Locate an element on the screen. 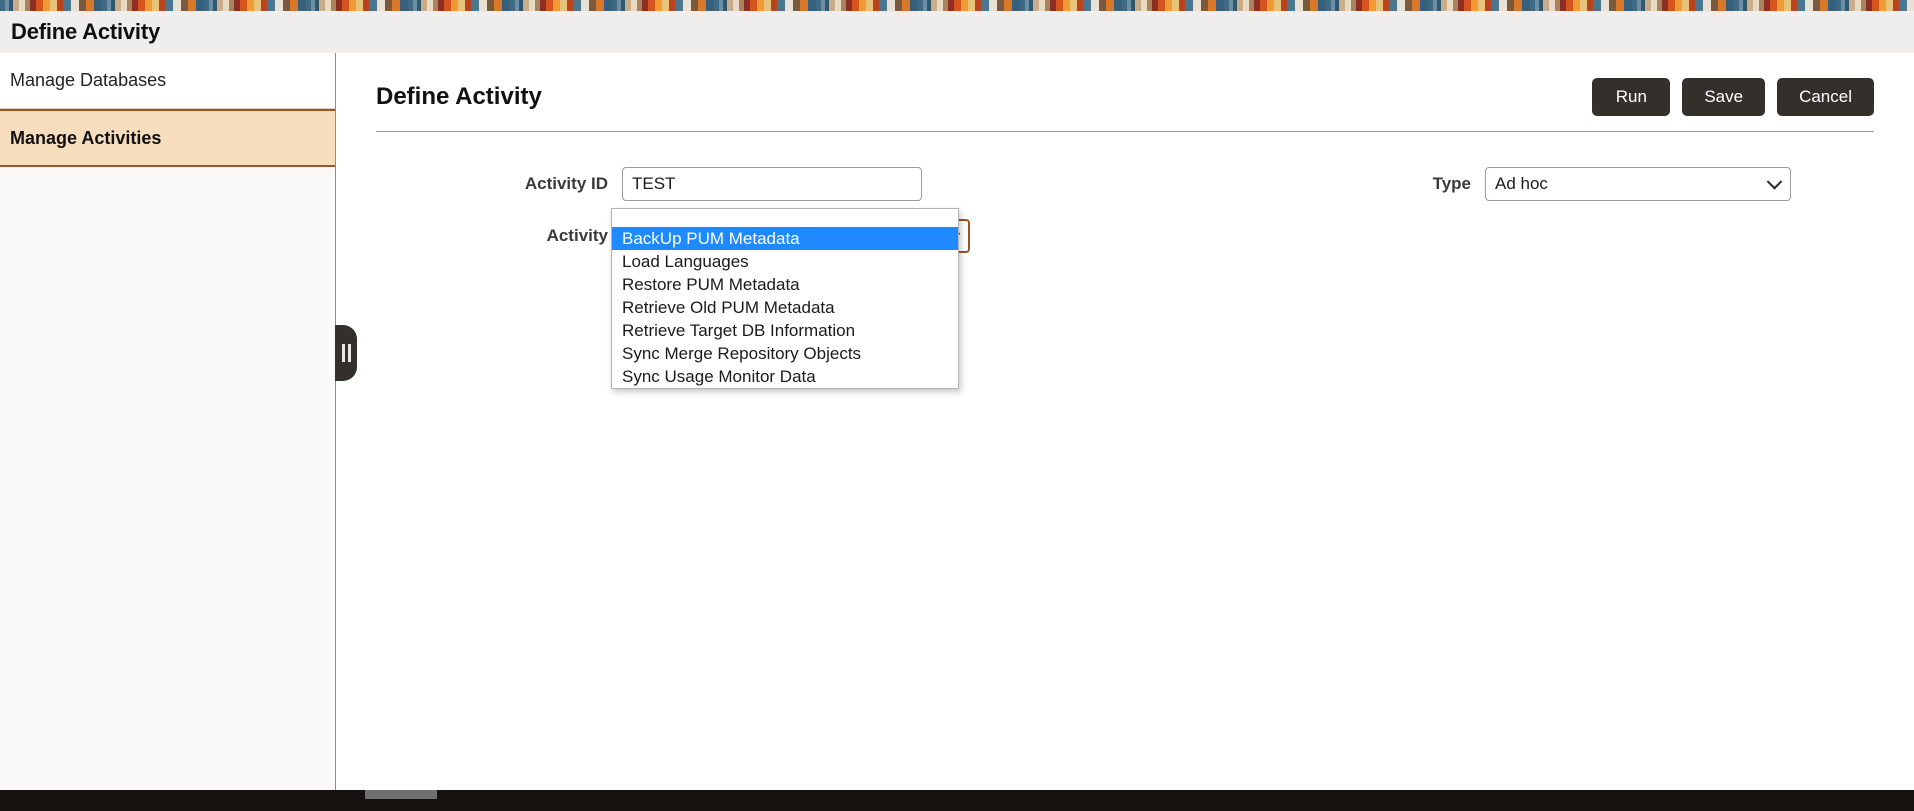  type-field-group: Type Ad hoc is located at coordinates (1601, 184).